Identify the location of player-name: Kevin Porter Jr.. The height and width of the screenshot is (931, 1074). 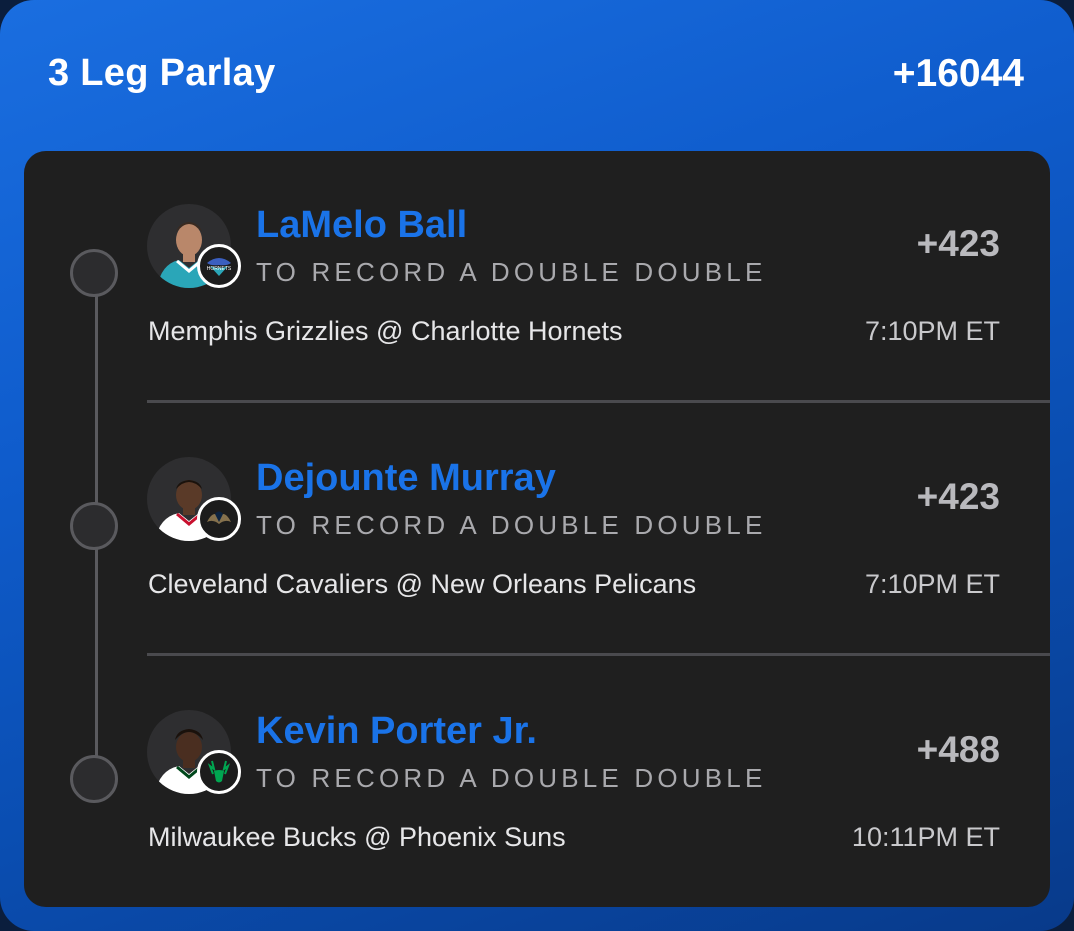
(396, 731).